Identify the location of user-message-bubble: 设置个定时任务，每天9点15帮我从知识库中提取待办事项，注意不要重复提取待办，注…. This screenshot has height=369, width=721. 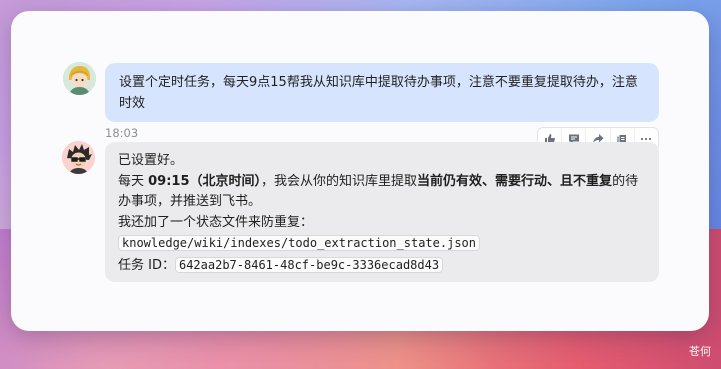
(382, 92).